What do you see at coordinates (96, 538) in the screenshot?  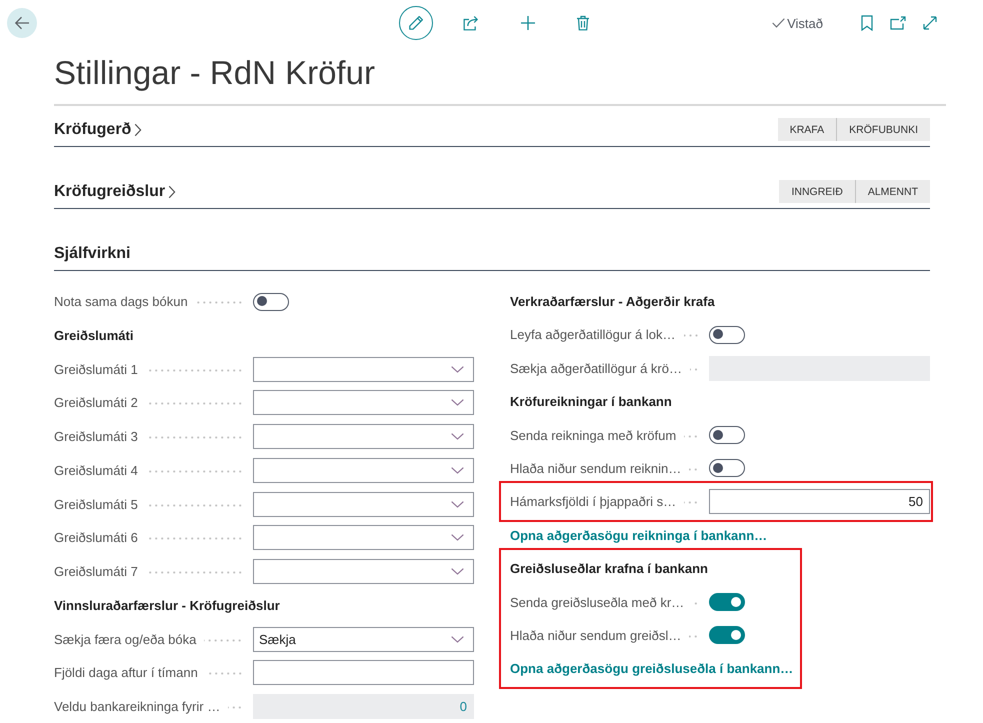 I see `field-label: Greiðslumáti 6` at bounding box center [96, 538].